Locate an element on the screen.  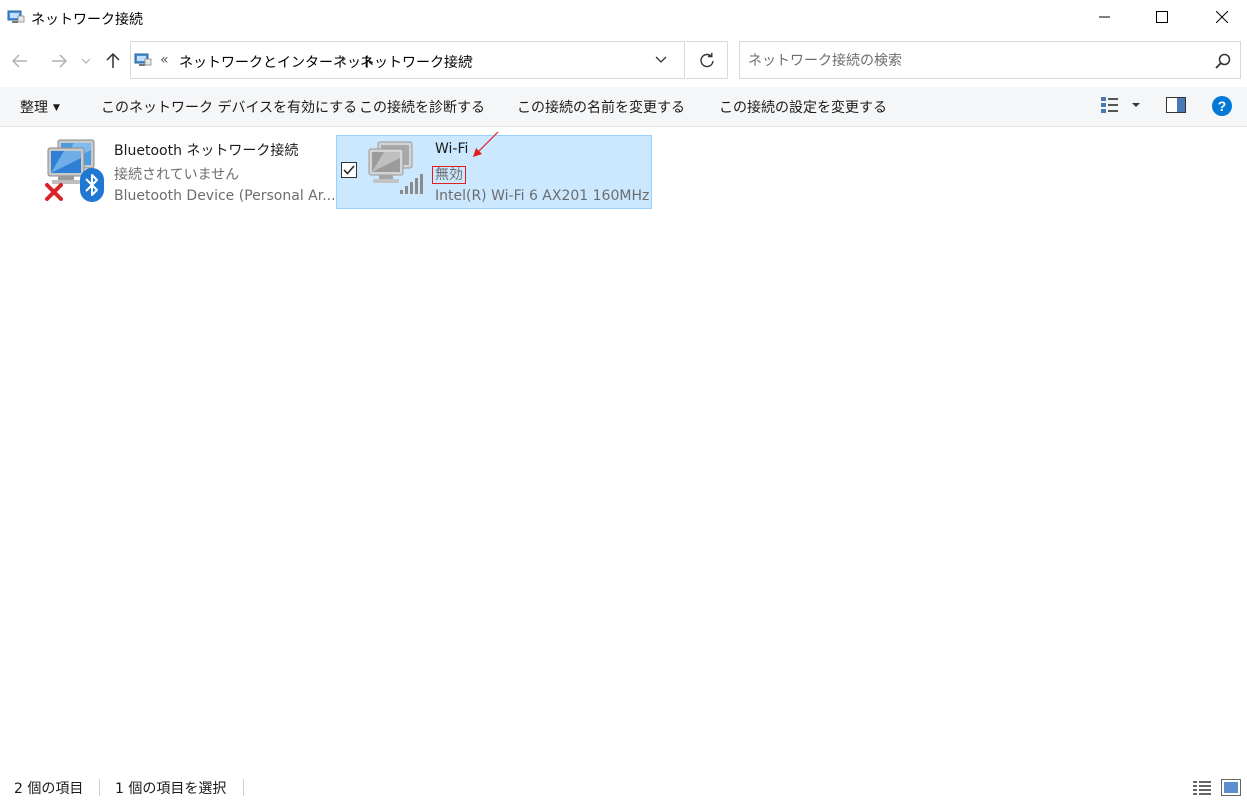
maximize-icon is located at coordinates (1162, 17).